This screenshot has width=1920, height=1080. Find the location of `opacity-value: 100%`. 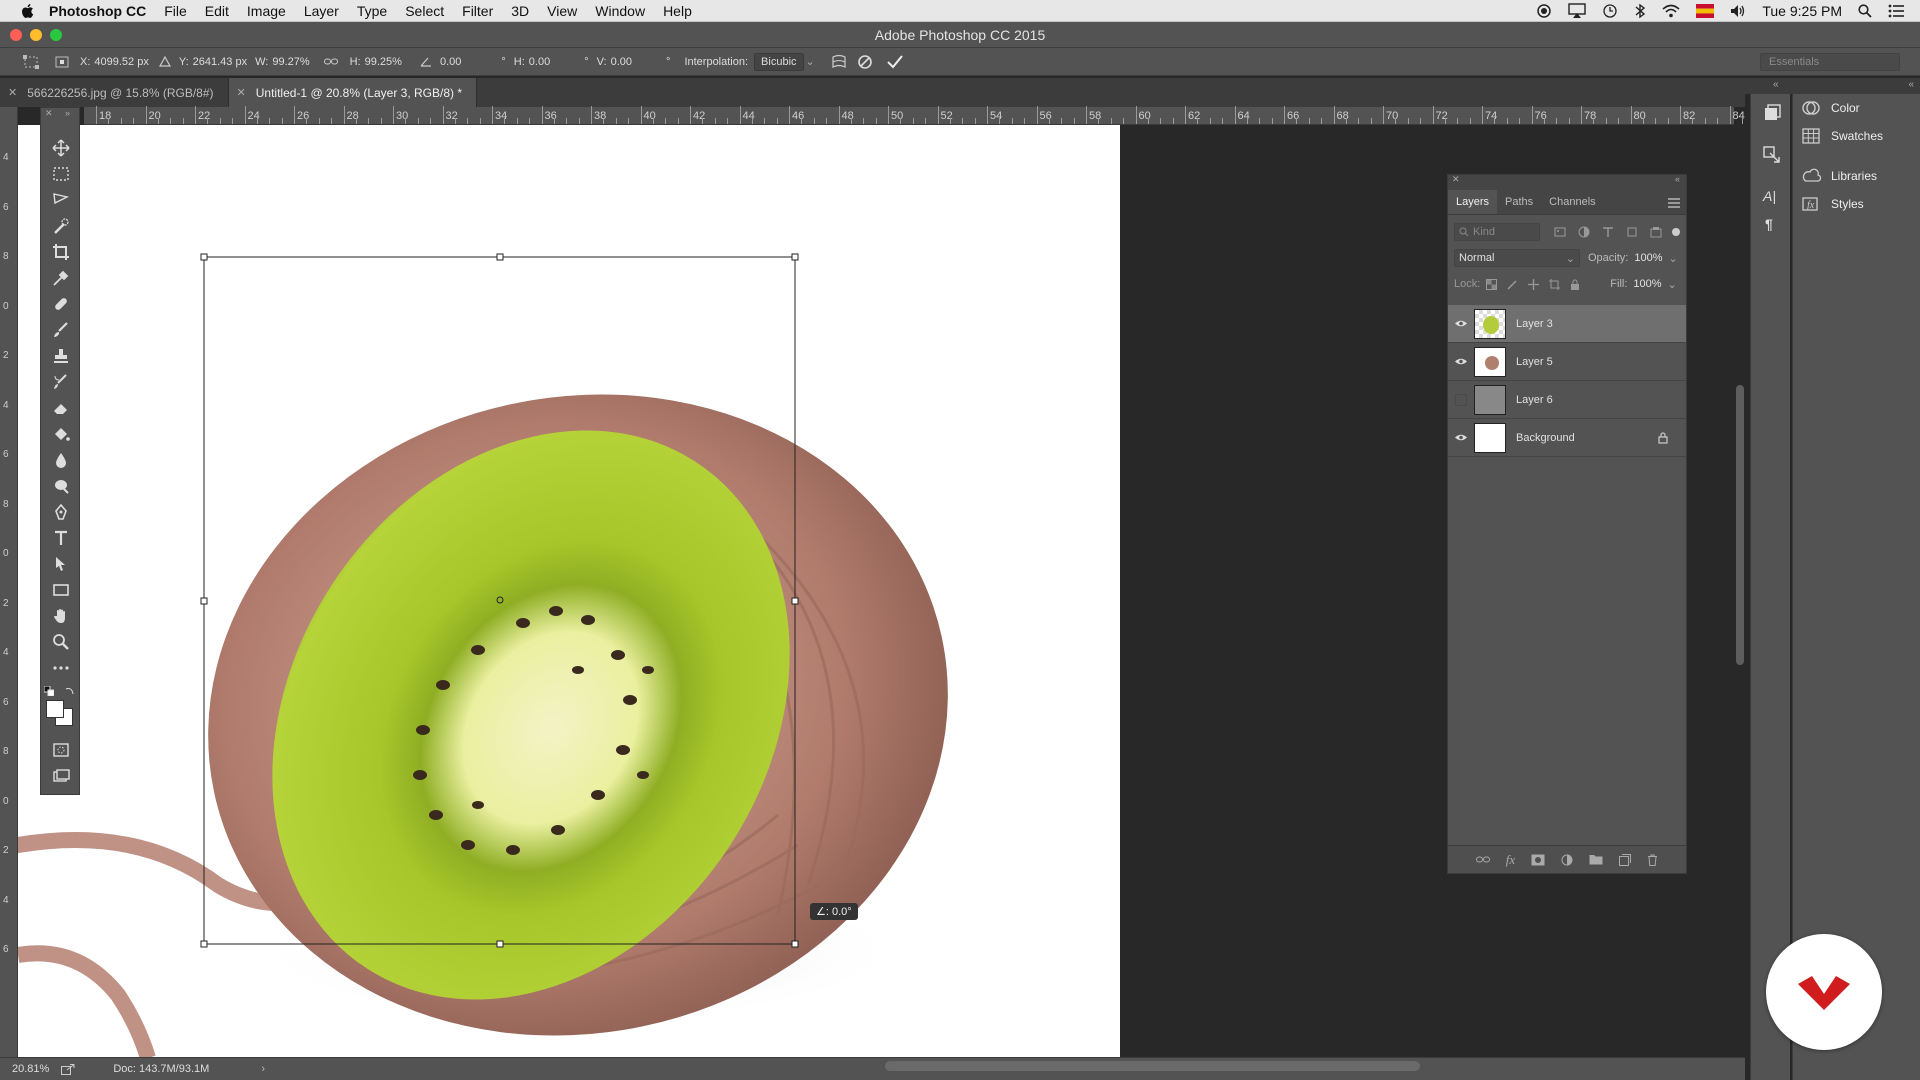

opacity-value: 100% is located at coordinates (1648, 258).